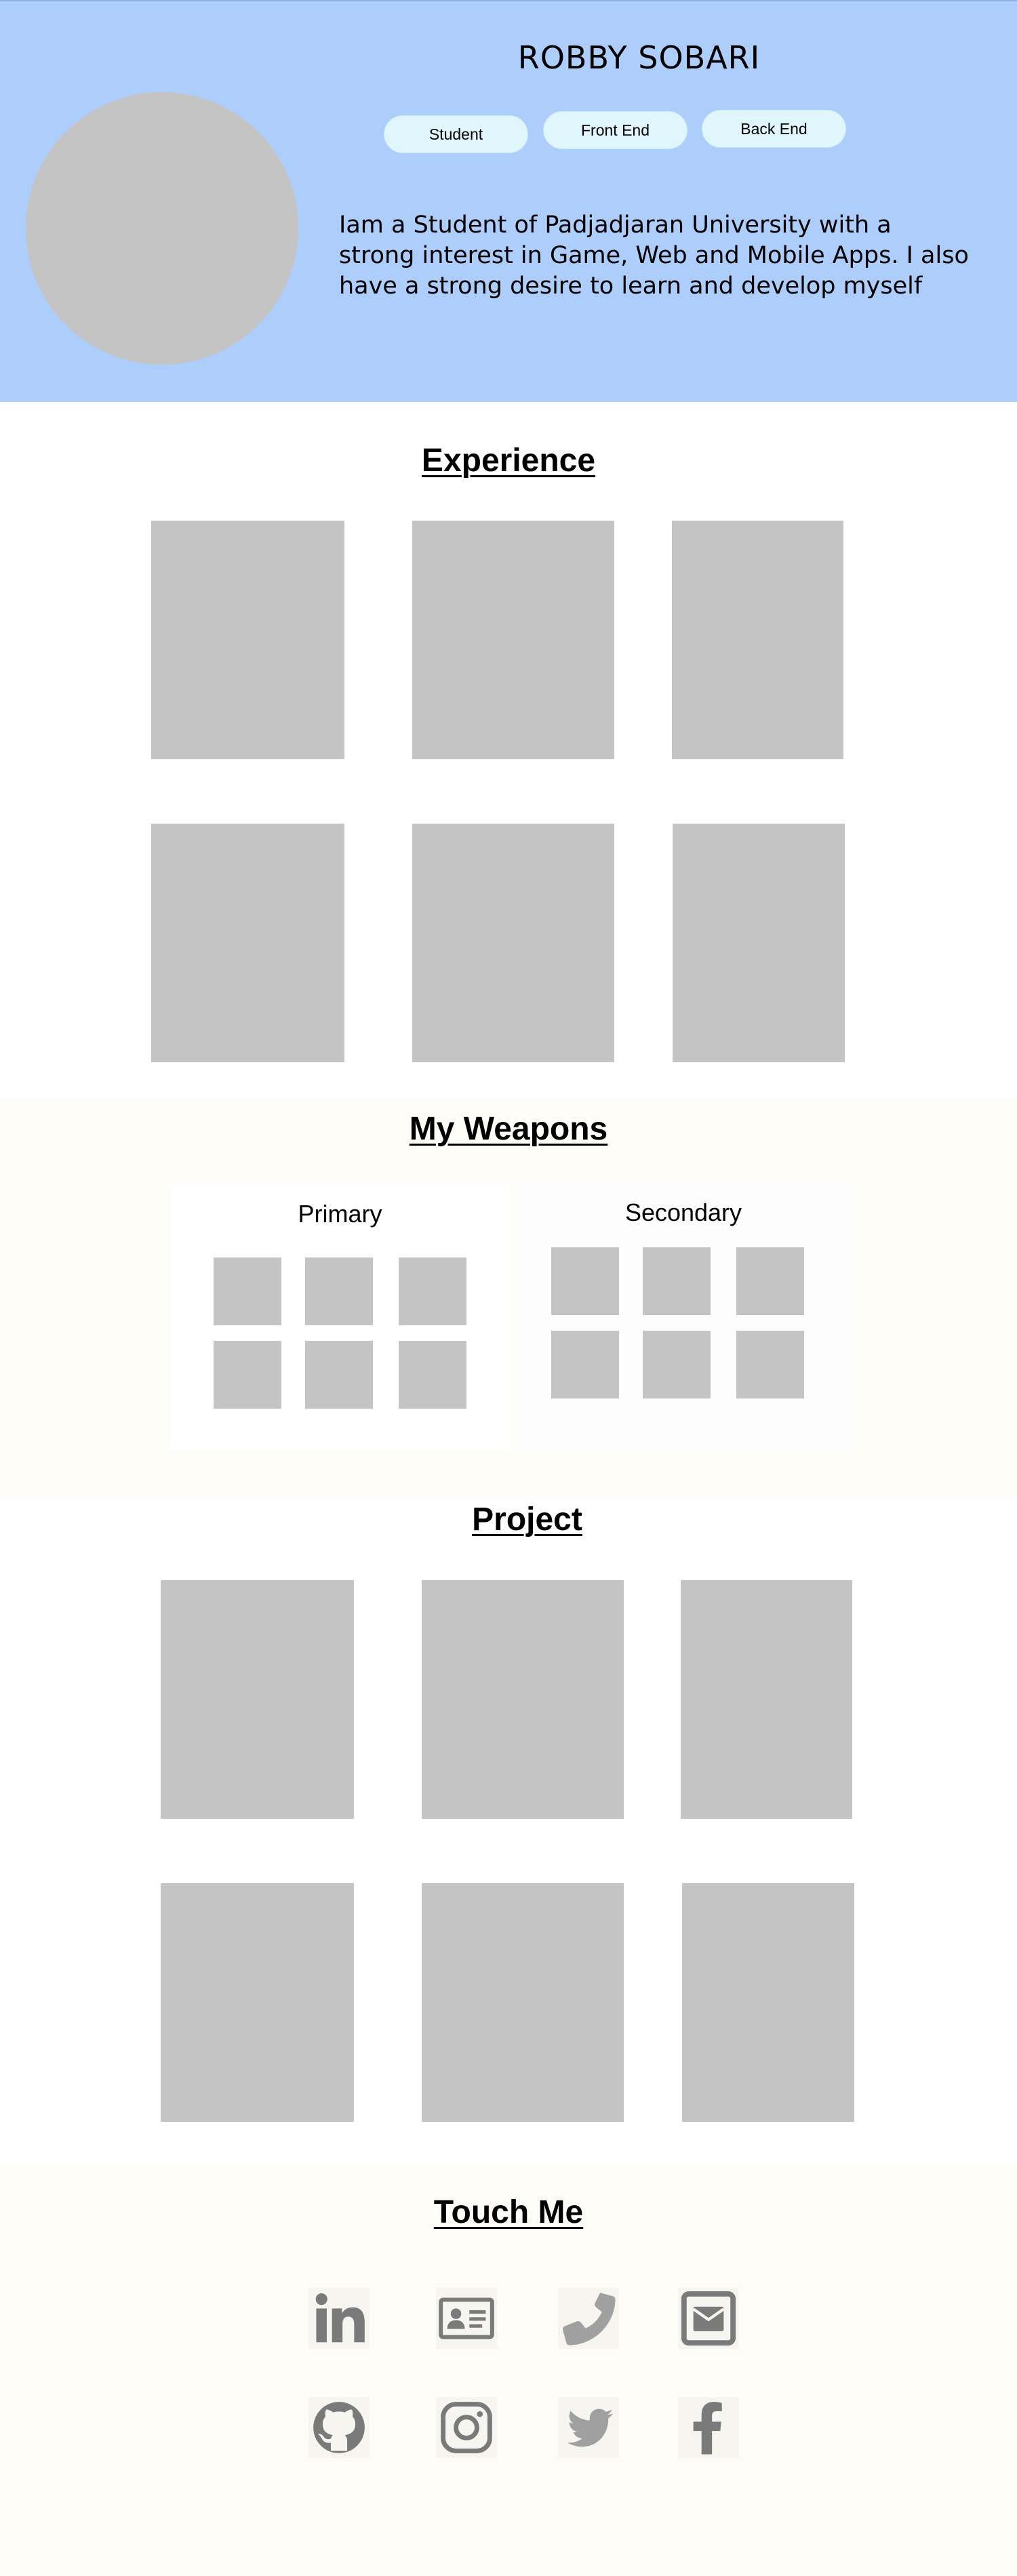 This screenshot has width=1017, height=2576. I want to click on facebook-icon, so click(708, 2427).